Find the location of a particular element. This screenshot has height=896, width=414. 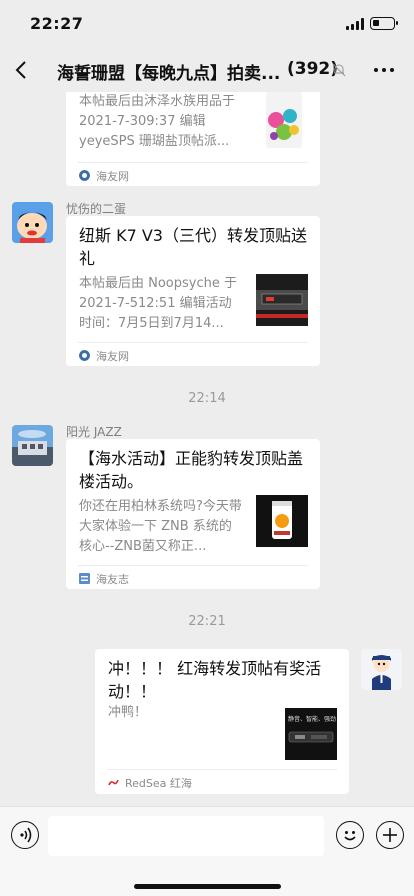

battery-icon is located at coordinates (384, 23).